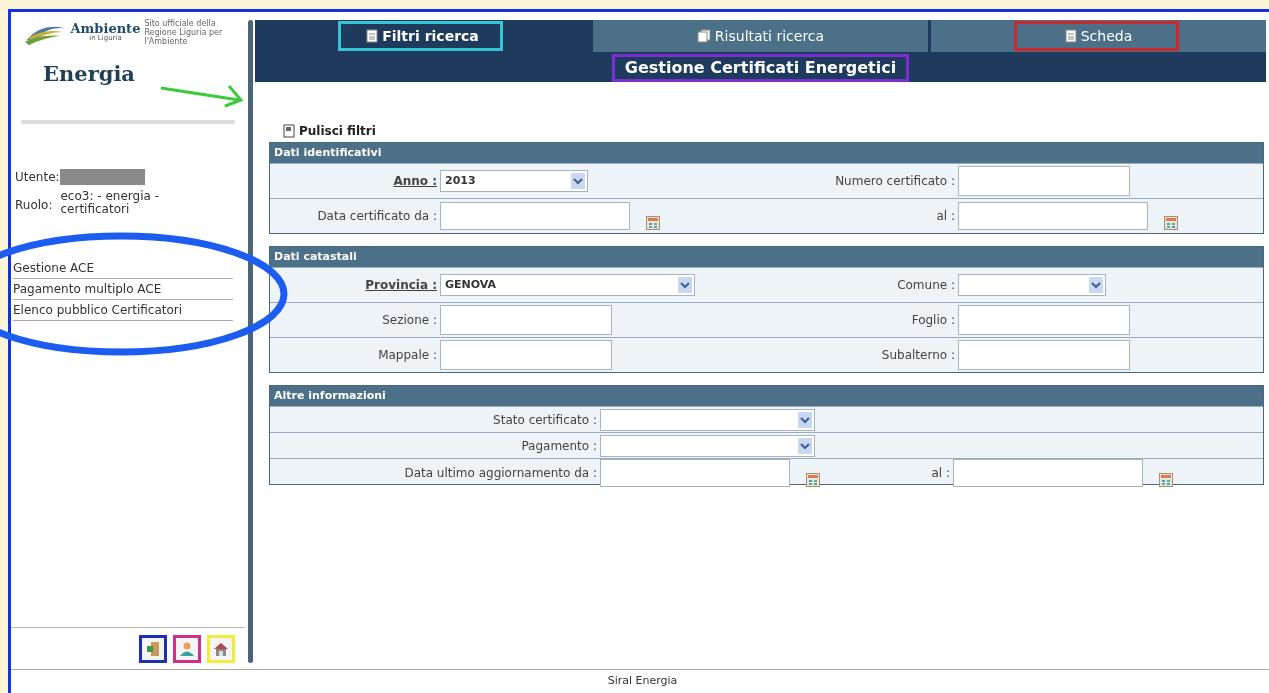 The image size is (1269, 693). Describe the element at coordinates (760, 36) in the screenshot. I see `tab: Risultati ricerca` at that location.